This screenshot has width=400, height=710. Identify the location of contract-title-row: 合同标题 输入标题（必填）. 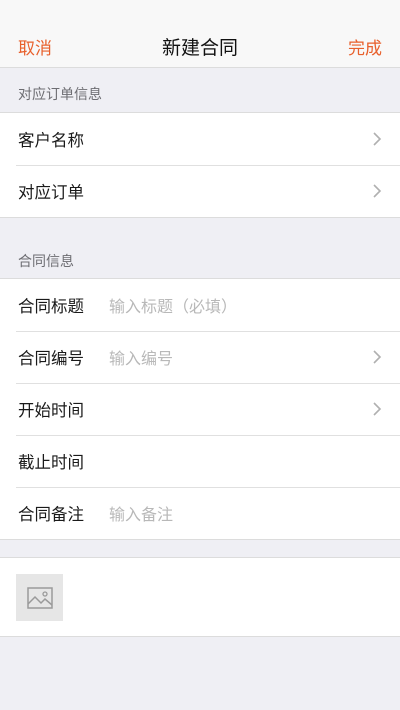
(200, 305).